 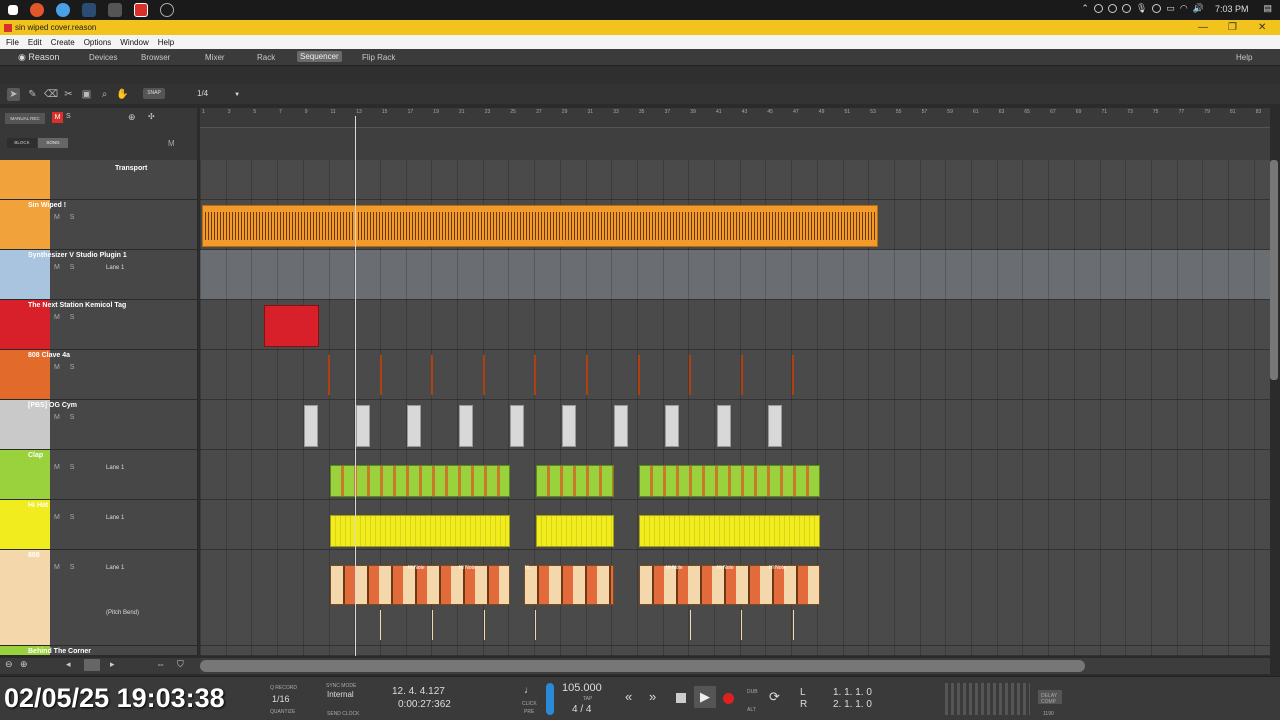 I want to click on wifi-icon: ◠, so click(x=1184, y=8).